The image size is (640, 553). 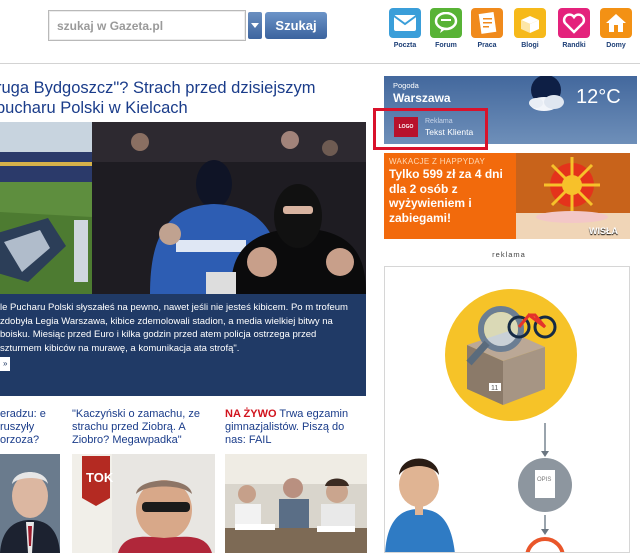 I want to click on promo-kicker: WAKACJE Z HAPPYDAY, so click(x=437, y=161).